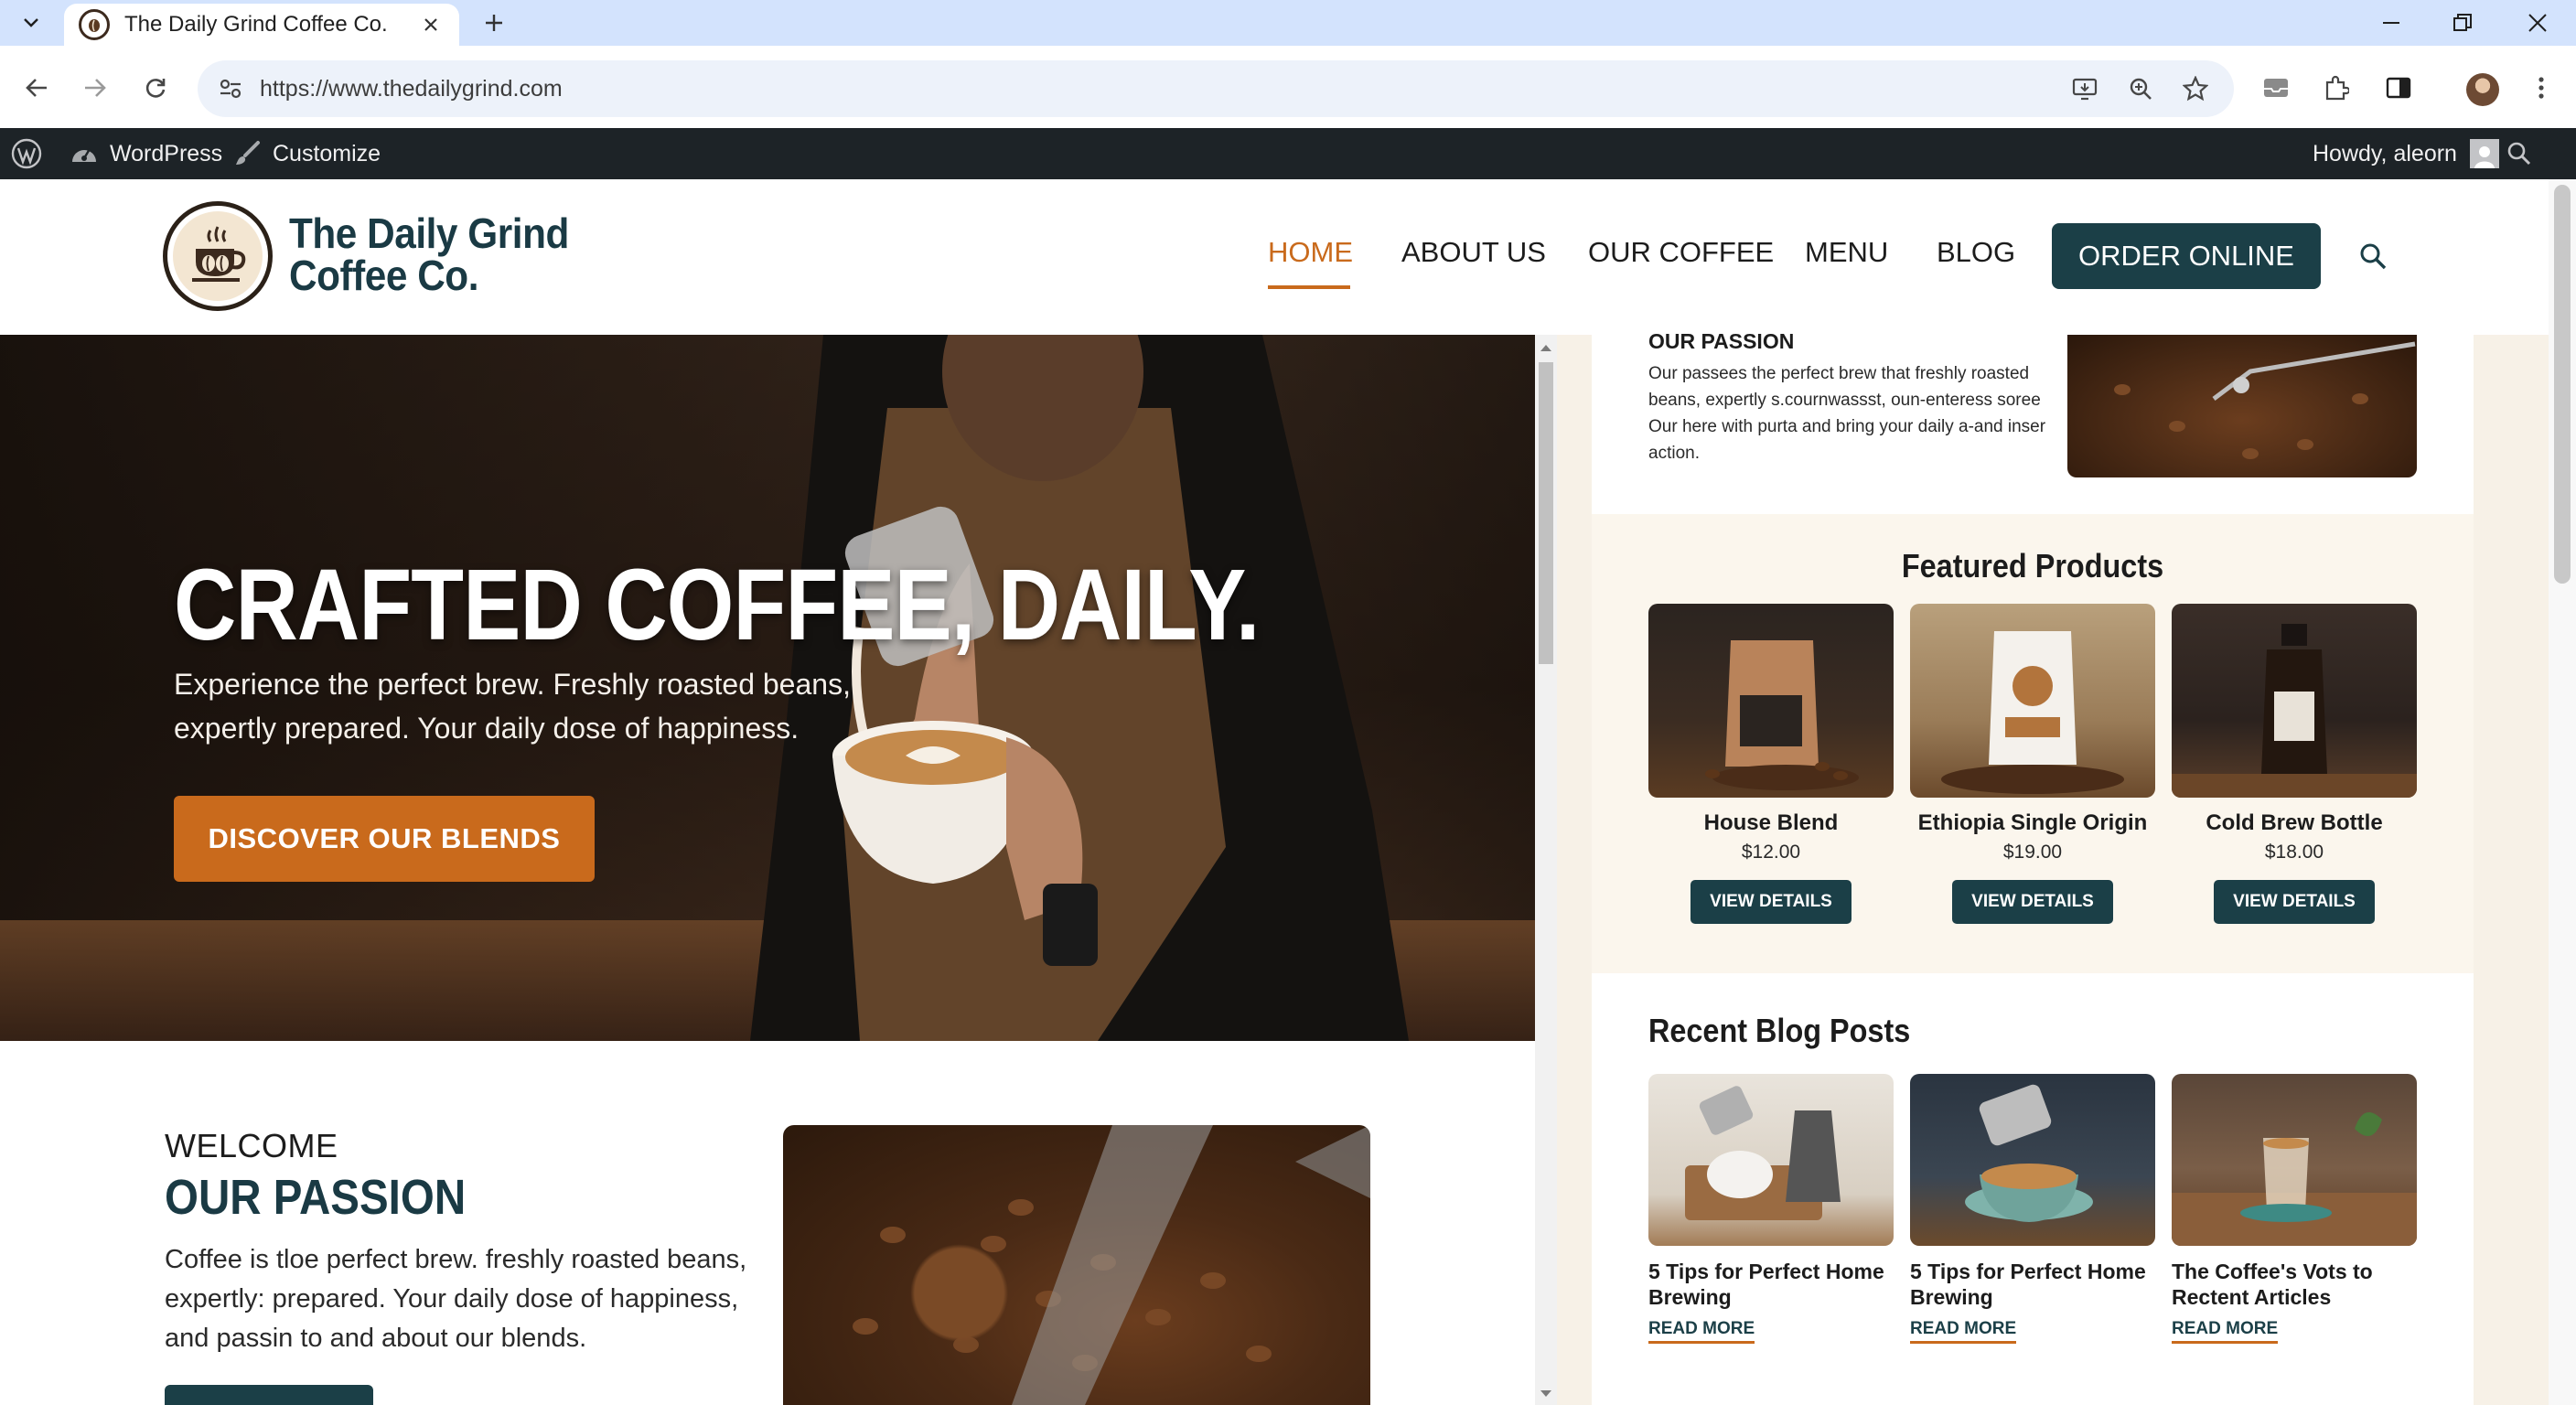 This screenshot has height=1405, width=2576. Describe the element at coordinates (2562, 792) in the screenshot. I see `page-scrollbar` at that location.